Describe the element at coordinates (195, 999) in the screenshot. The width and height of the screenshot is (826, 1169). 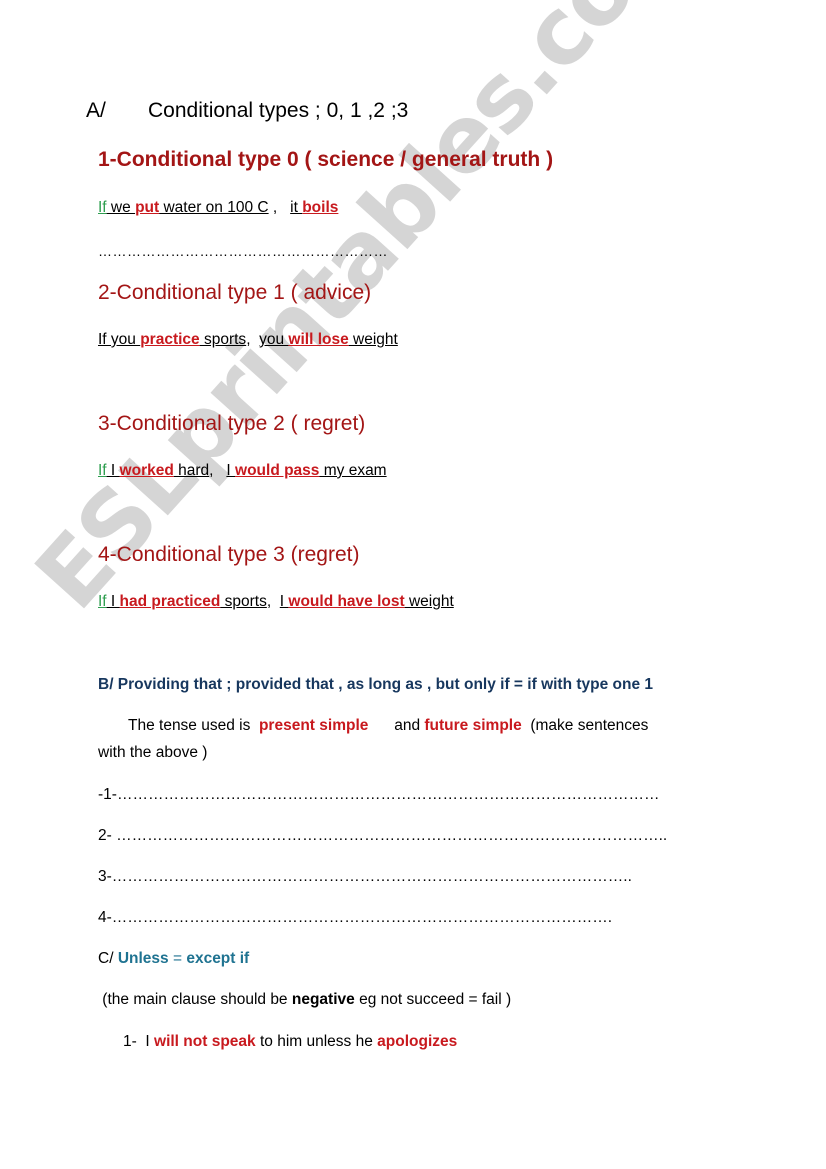
I see `note-text: (the main clause should be` at that location.